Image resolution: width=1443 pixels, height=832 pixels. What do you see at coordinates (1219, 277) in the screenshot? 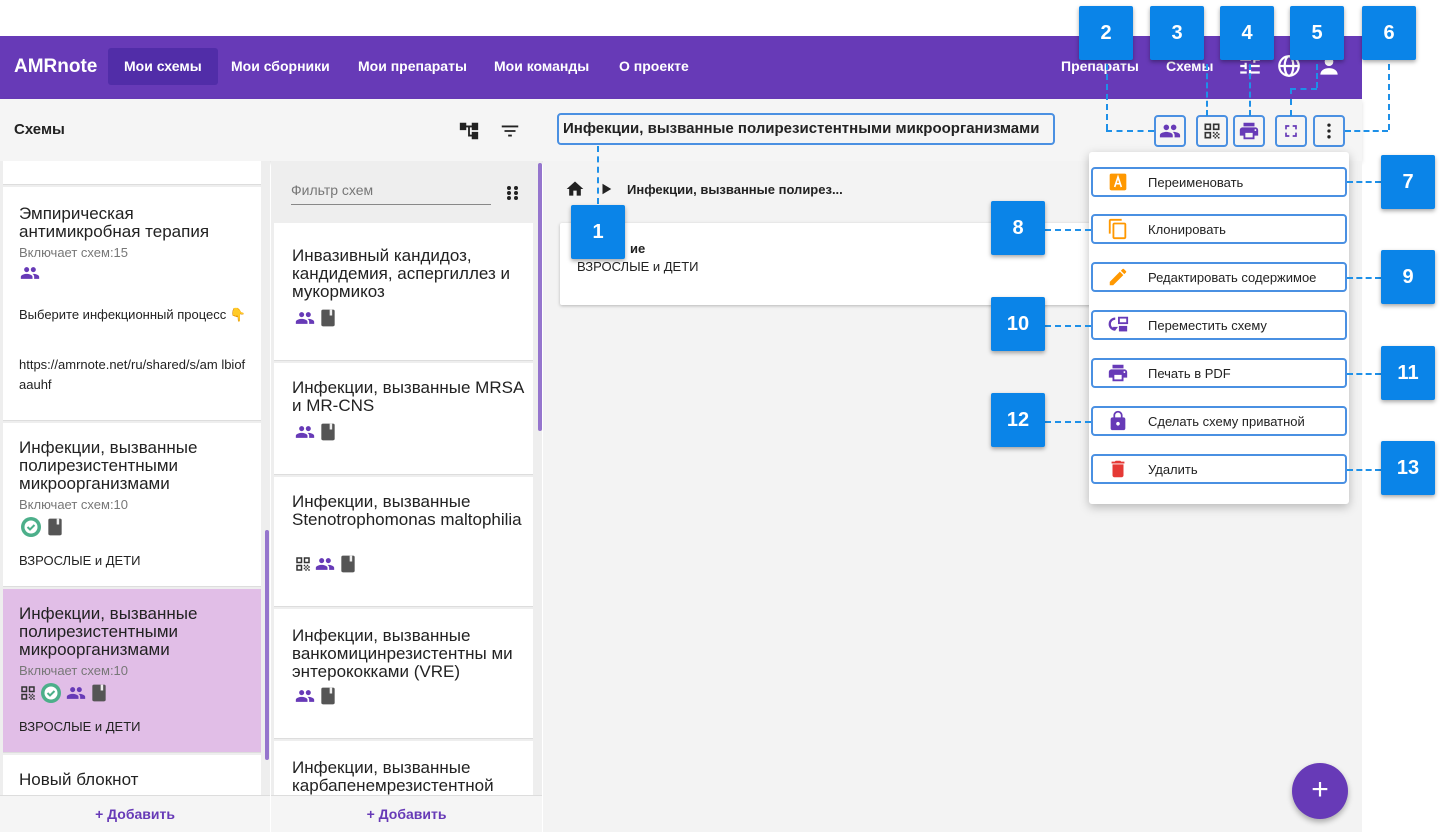
I see `menu-item-edit-content: Редактировать содержимое` at bounding box center [1219, 277].